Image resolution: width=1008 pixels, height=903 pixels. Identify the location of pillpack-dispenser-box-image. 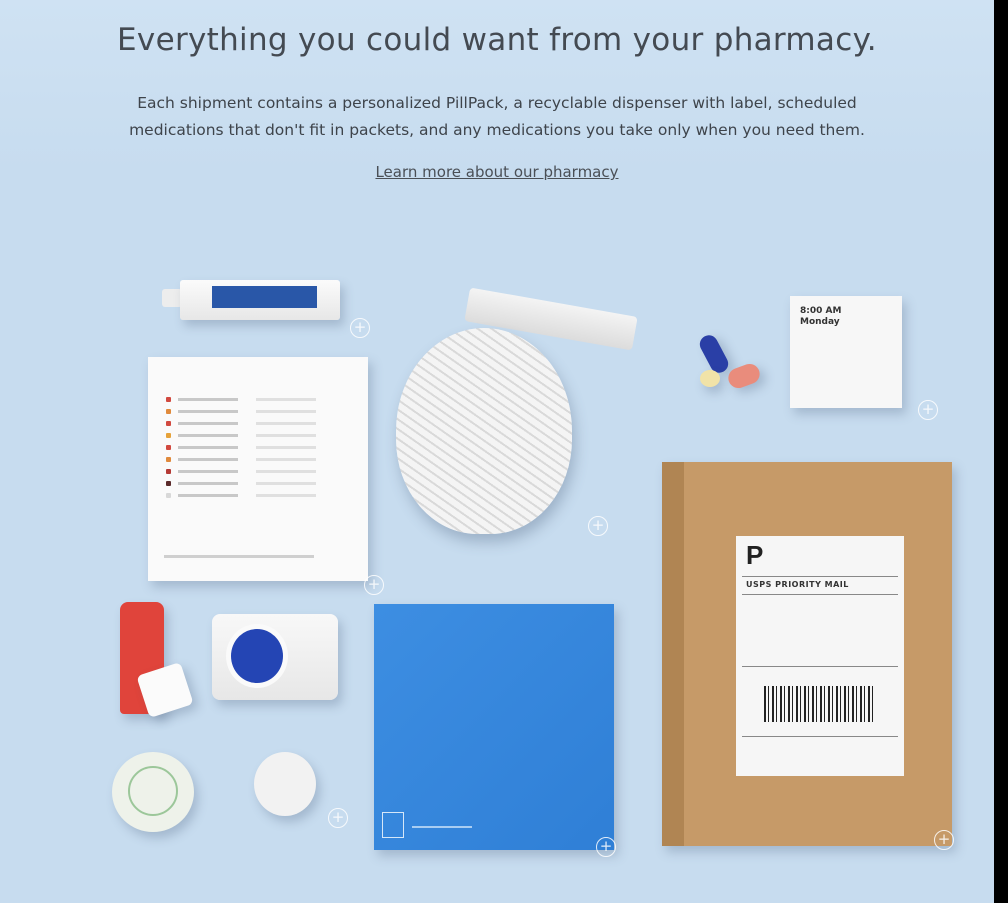
(494, 727).